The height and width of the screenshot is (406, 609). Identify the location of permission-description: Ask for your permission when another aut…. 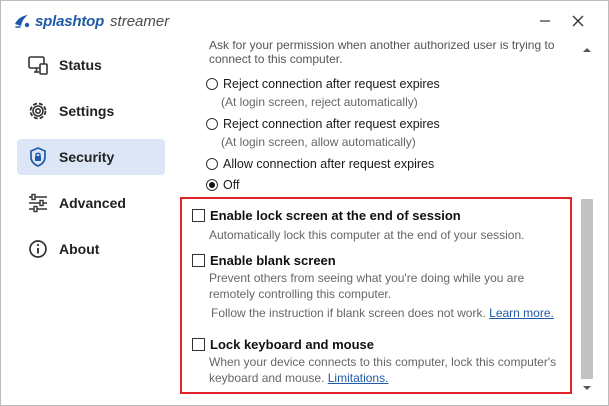
(382, 53).